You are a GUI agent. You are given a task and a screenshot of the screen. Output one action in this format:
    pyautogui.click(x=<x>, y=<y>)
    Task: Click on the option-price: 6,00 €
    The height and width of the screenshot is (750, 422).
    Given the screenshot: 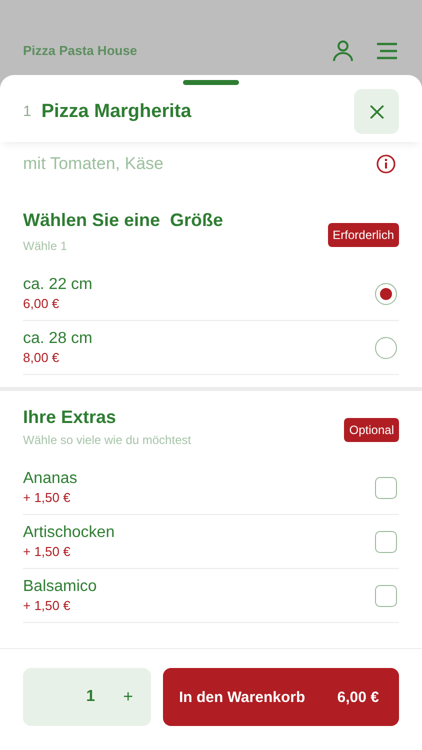 What is the action you would take?
    pyautogui.click(x=41, y=303)
    